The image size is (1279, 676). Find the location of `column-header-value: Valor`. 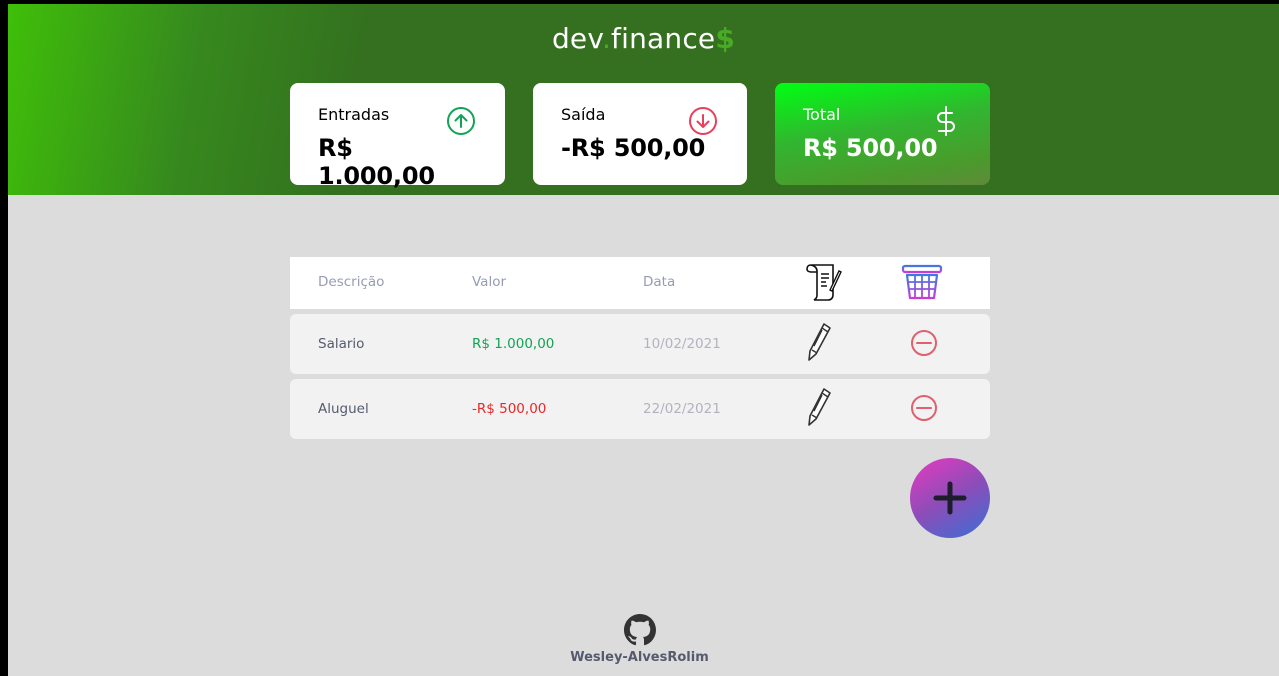

column-header-value: Valor is located at coordinates (489, 282).